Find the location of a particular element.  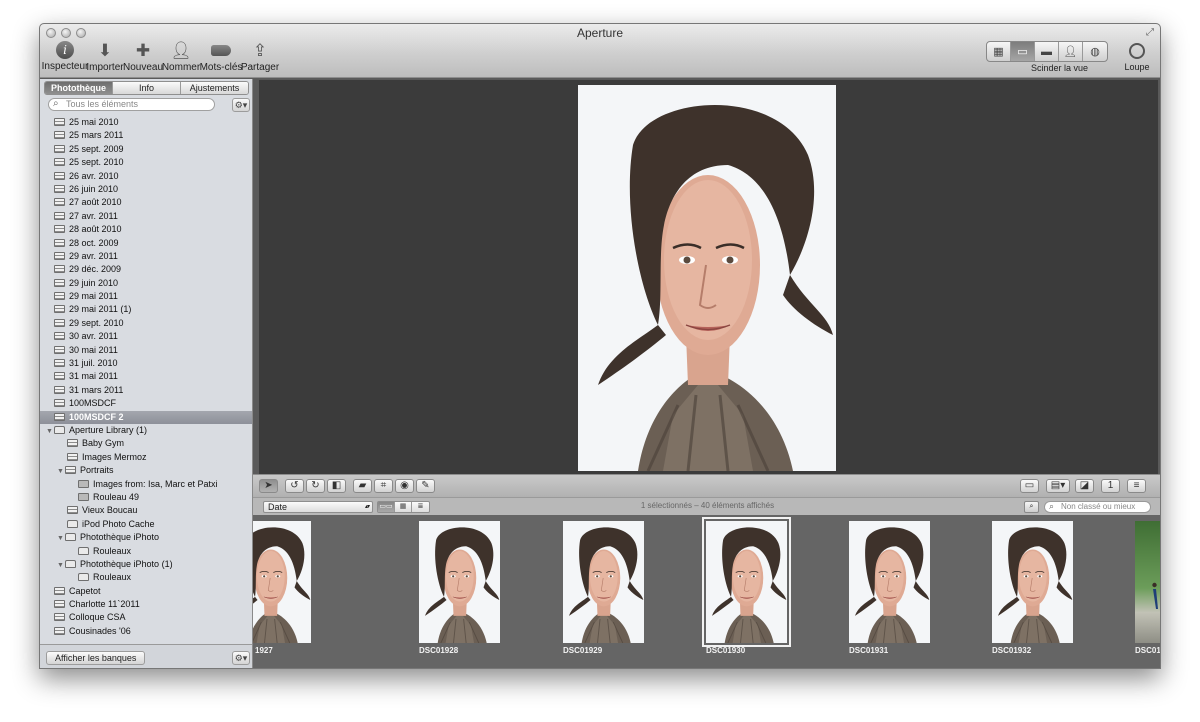

tree-item: ▼ Photothèque iPhoto (1) is located at coordinates (146, 564).